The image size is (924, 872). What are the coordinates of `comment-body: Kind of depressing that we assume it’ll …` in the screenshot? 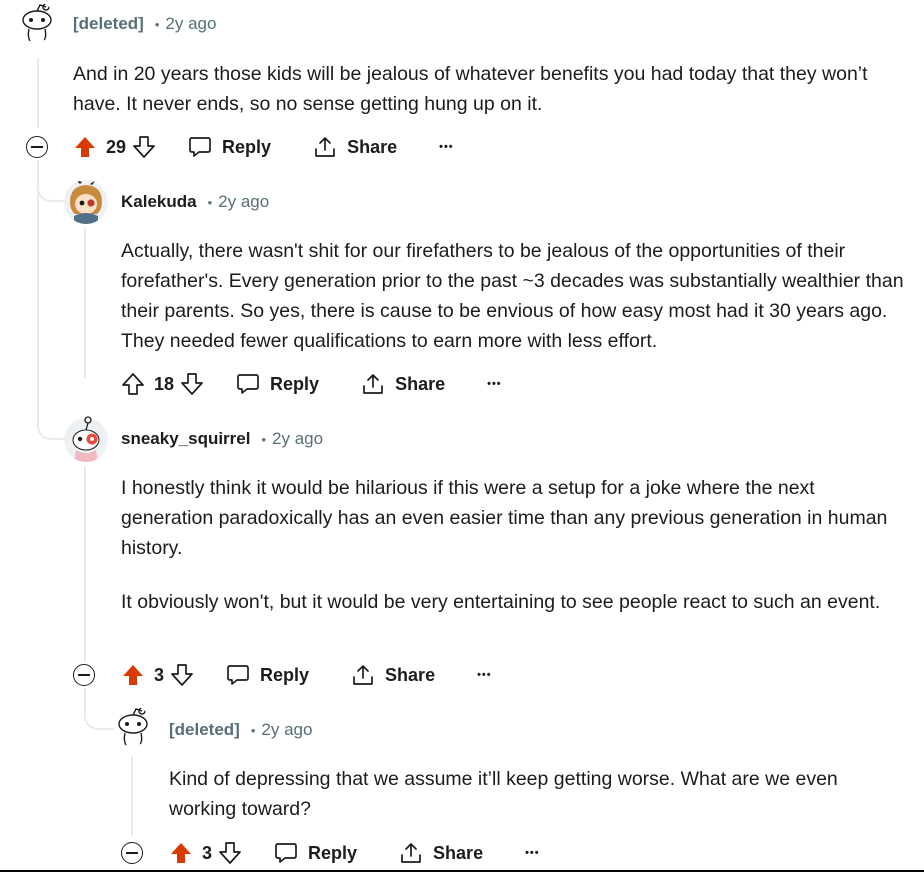 It's located at (539, 794).